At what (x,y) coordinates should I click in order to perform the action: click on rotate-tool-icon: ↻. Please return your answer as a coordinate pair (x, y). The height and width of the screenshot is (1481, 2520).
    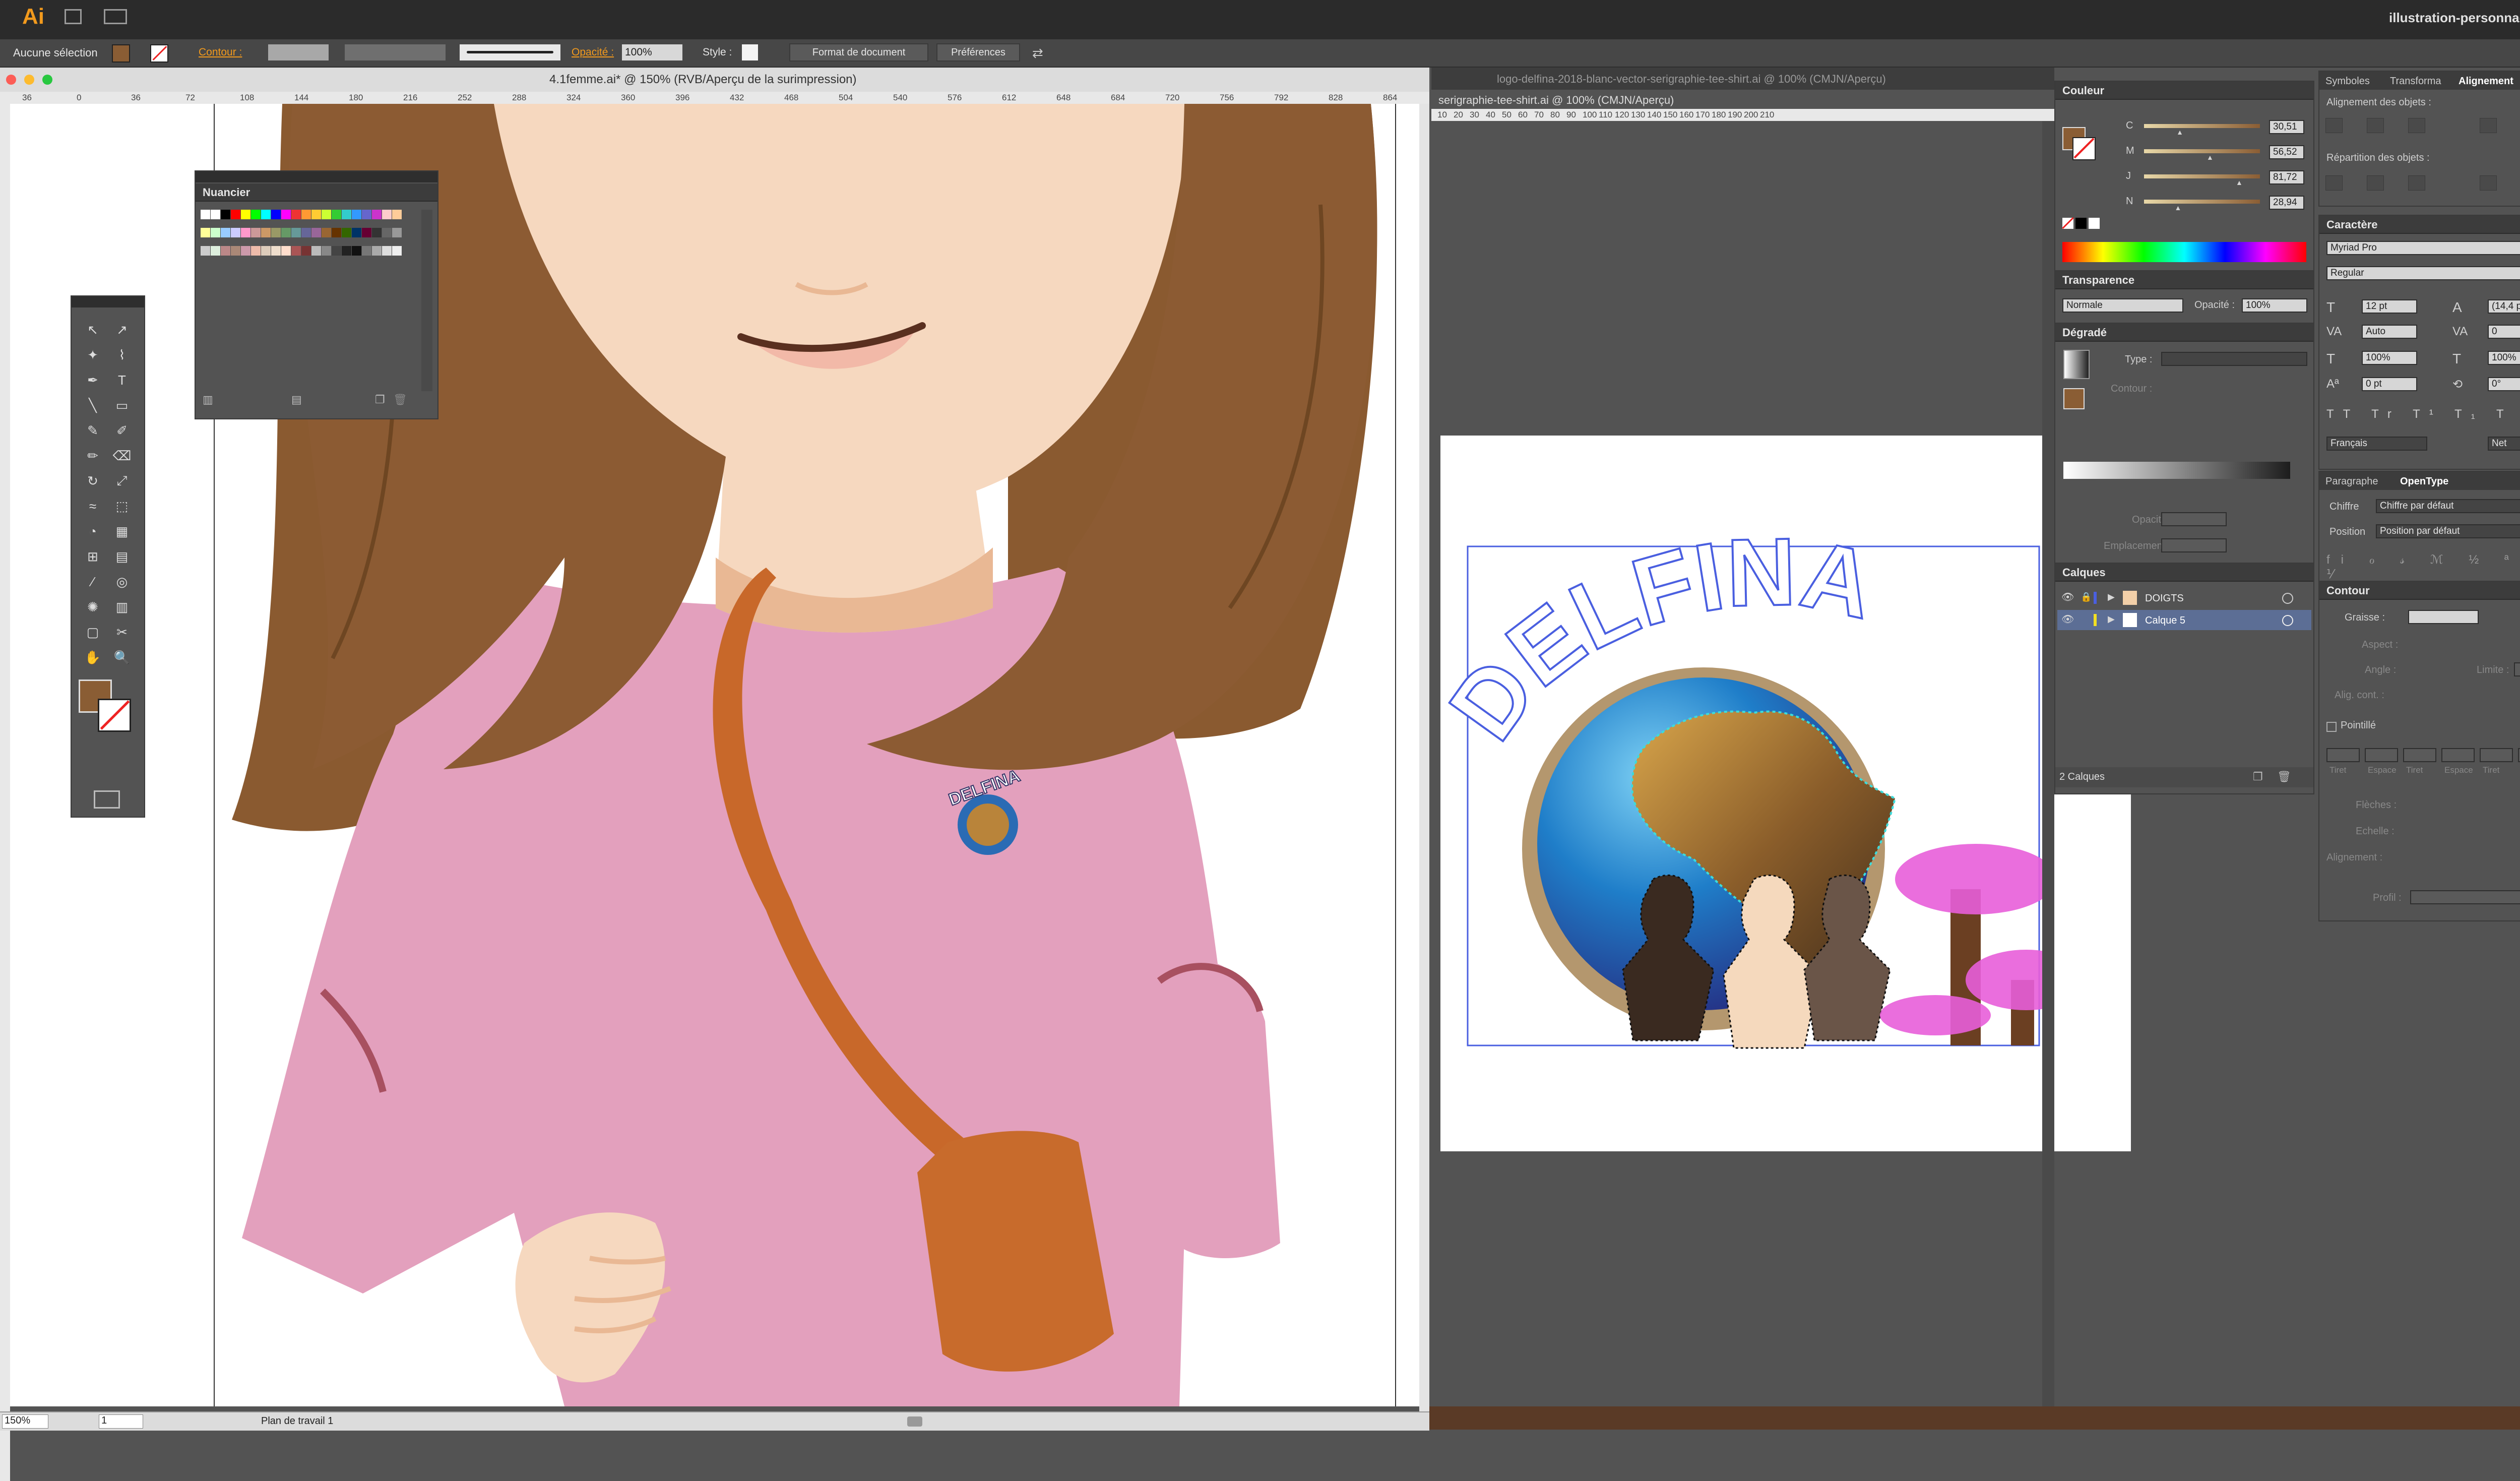
    Looking at the image, I should click on (93, 481).